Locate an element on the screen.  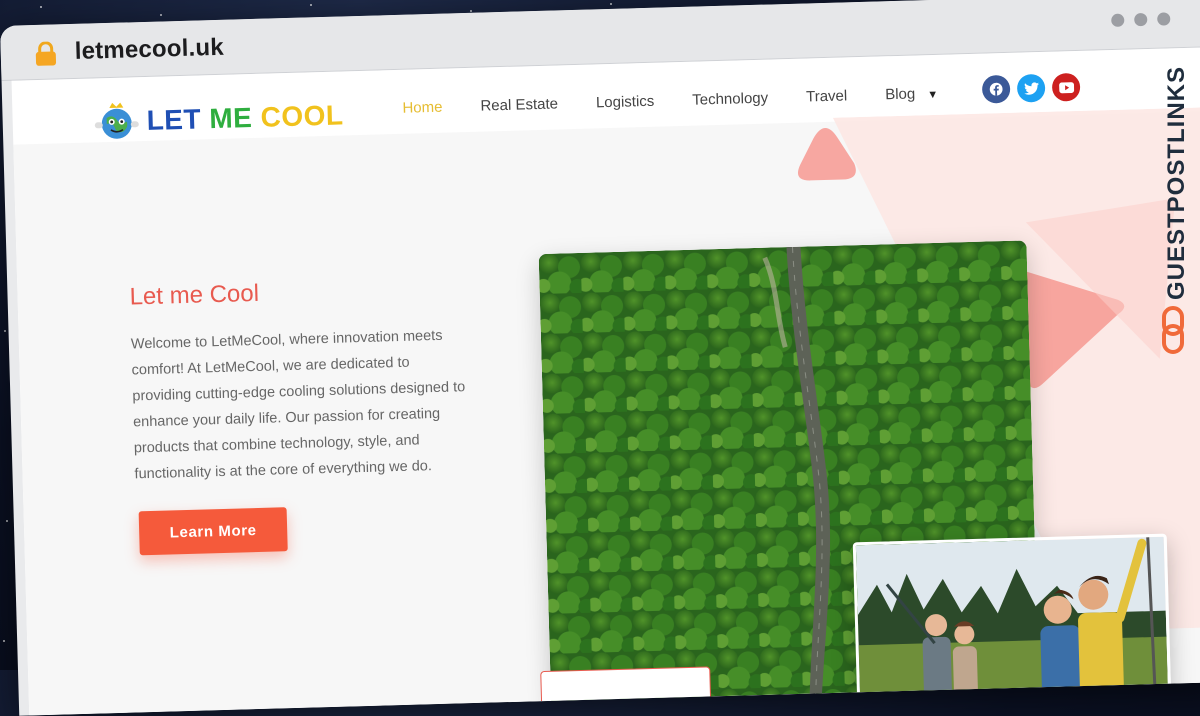
link-icon is located at coordinates (1173, 330).